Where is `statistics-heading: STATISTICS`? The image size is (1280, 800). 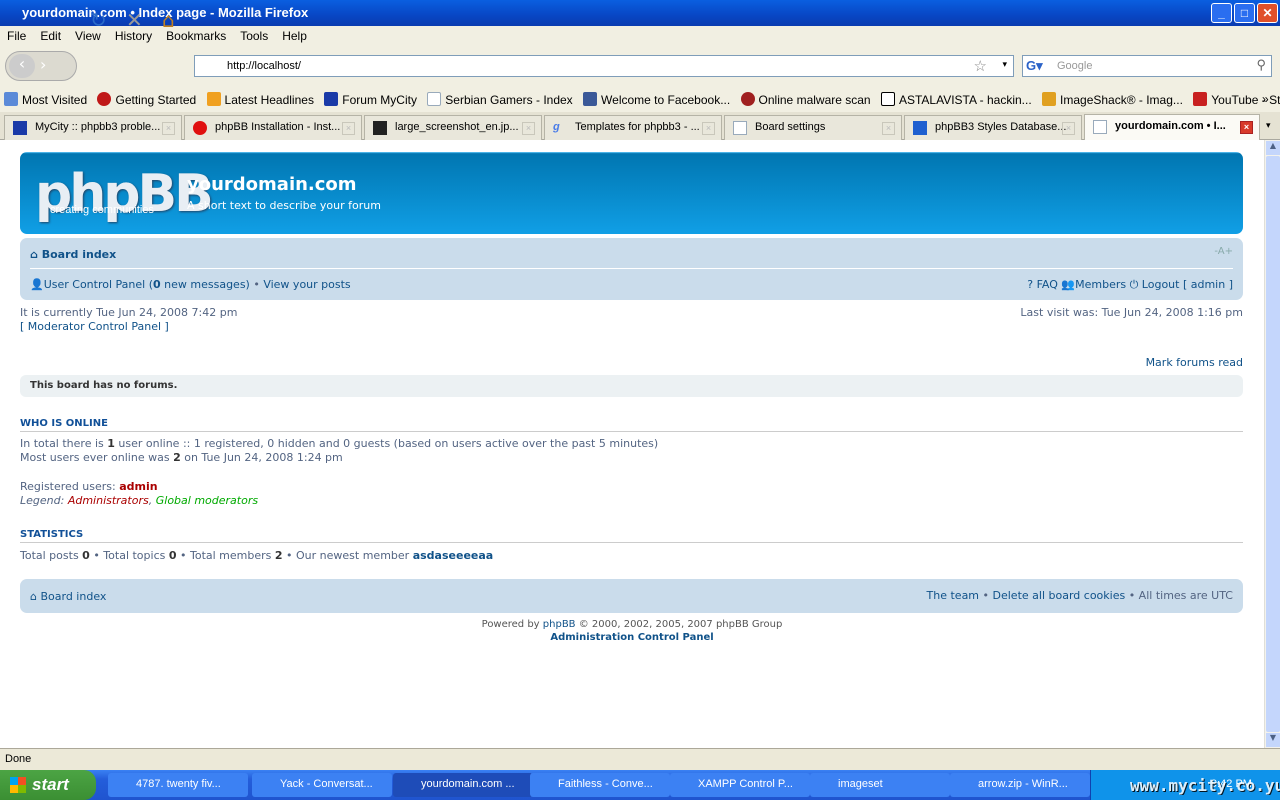
statistics-heading: STATISTICS is located at coordinates (631, 536).